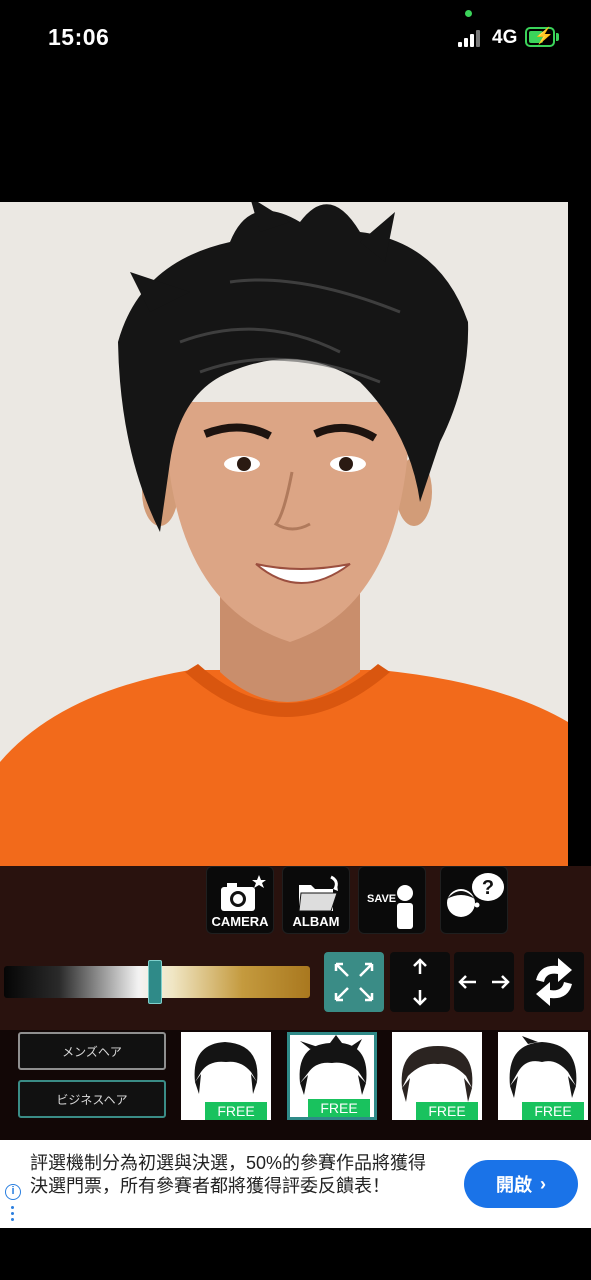  I want to click on privacy-indicator, so click(468, 13).